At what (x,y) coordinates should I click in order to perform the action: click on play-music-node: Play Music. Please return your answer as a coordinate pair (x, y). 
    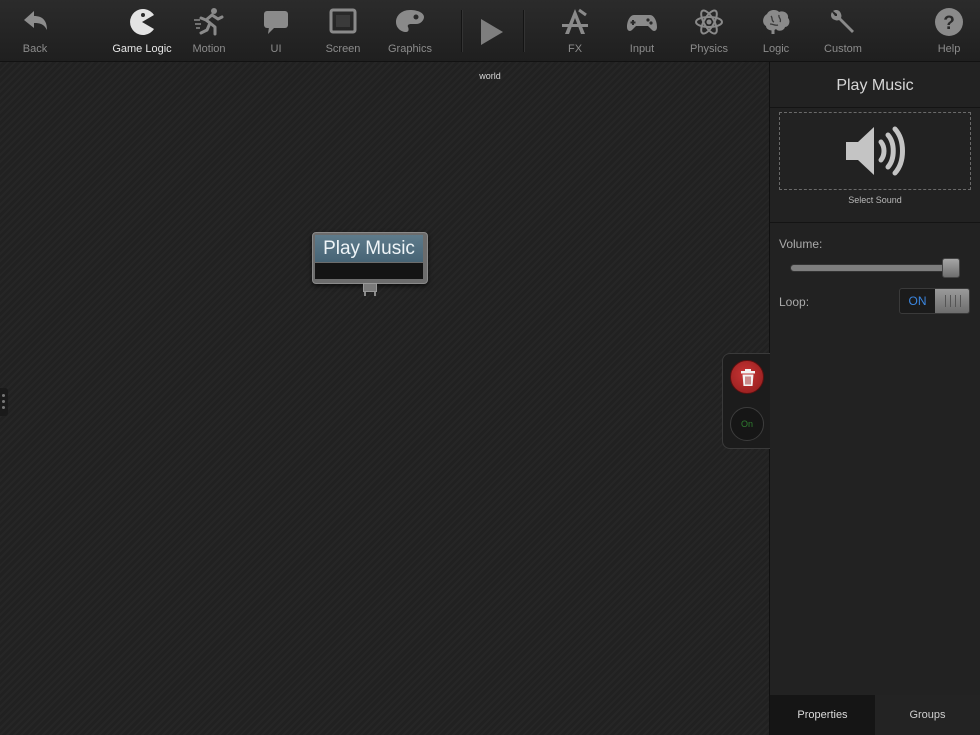
    Looking at the image, I should click on (370, 264).